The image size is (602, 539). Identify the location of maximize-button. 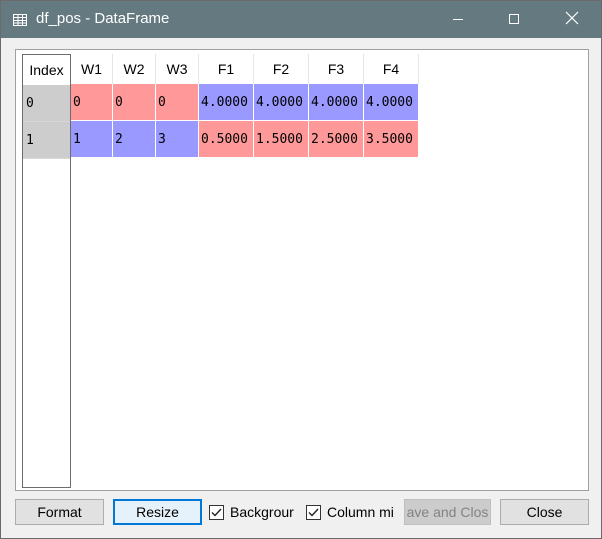
(514, 19).